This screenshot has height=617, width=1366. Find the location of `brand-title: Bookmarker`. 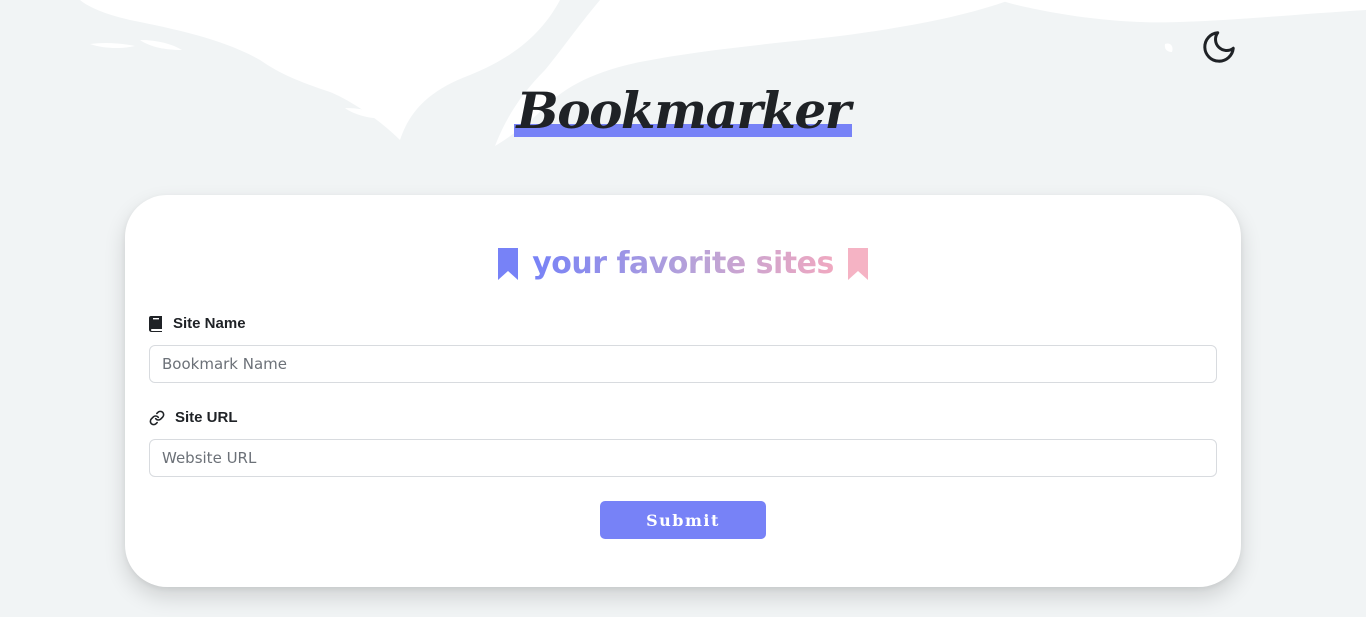

brand-title: Bookmarker is located at coordinates (683, 110).